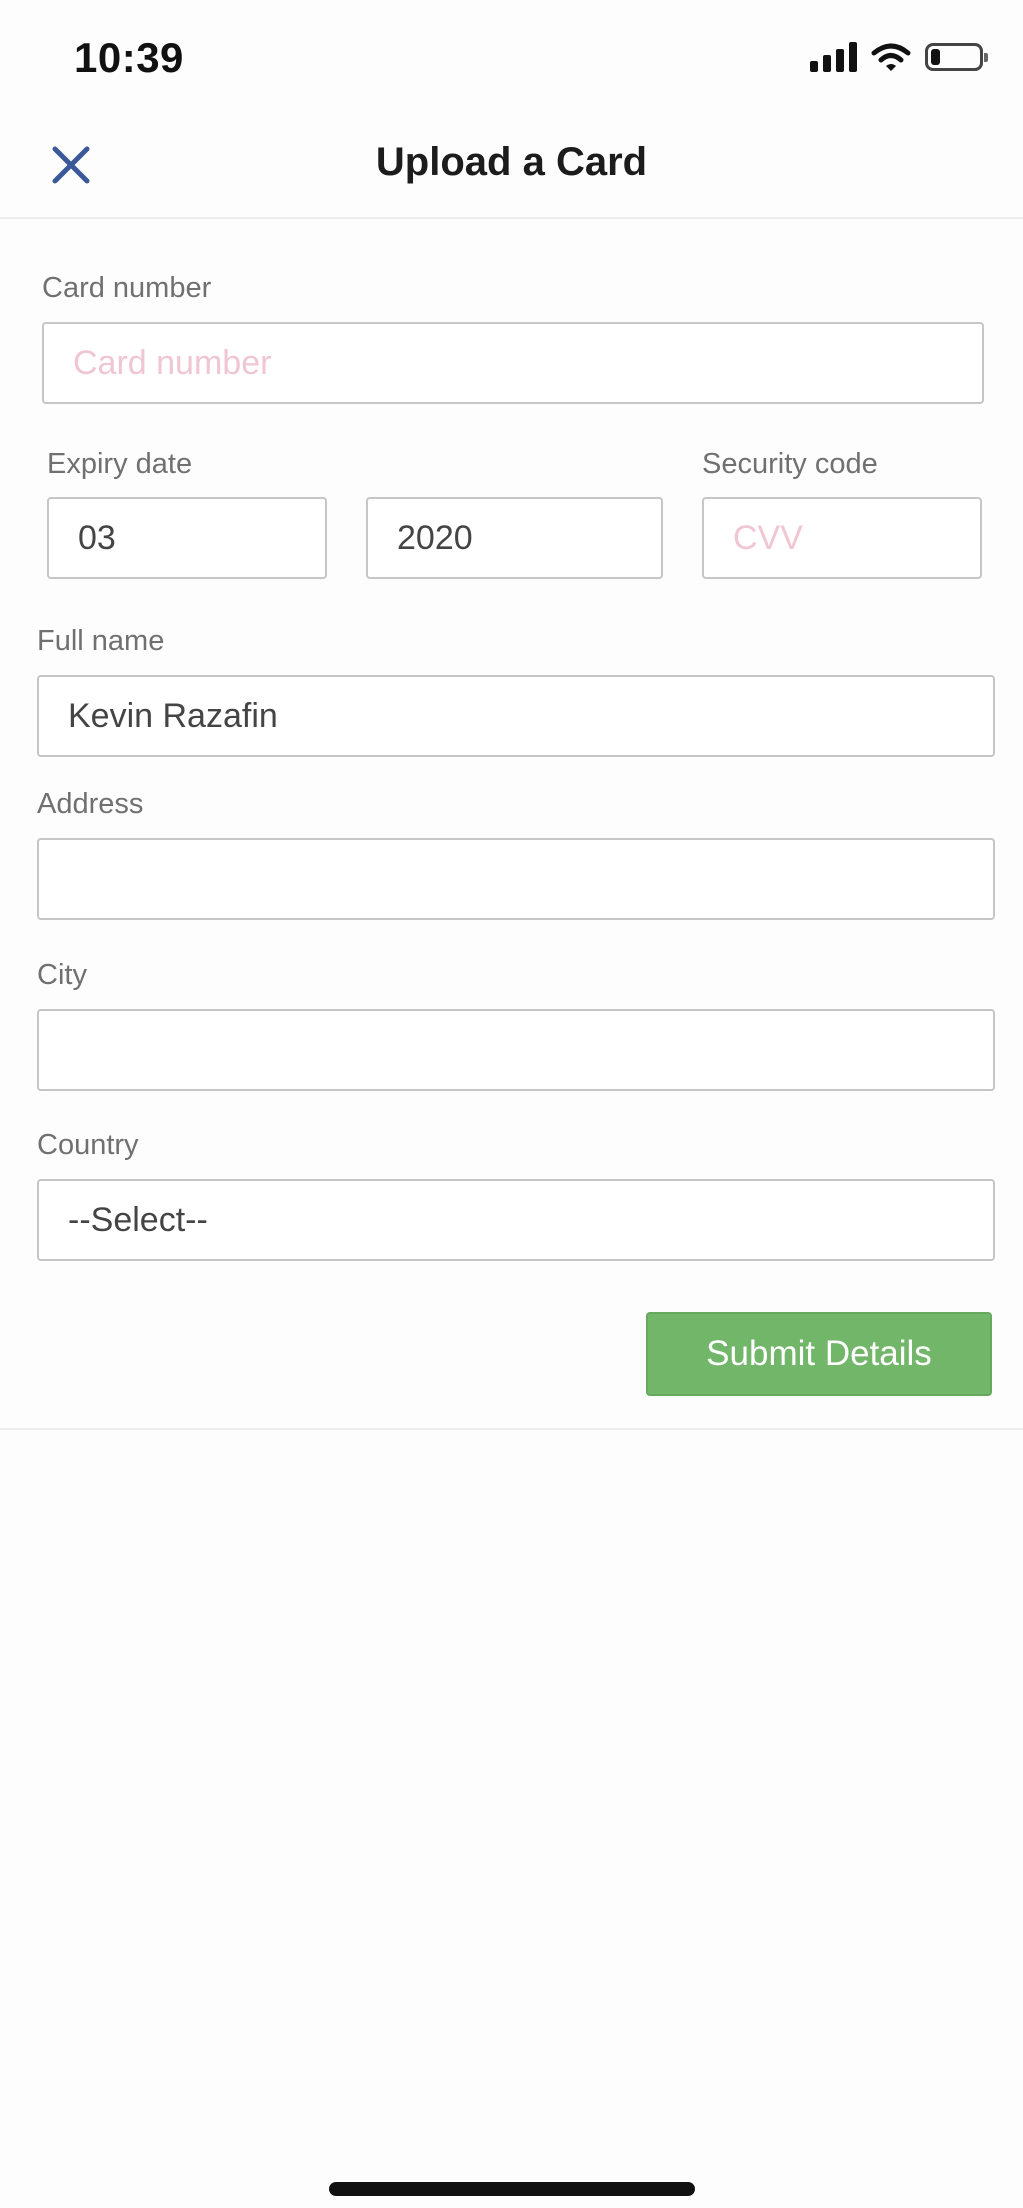 The height and width of the screenshot is (2208, 1023). Describe the element at coordinates (127, 288) in the screenshot. I see `card-number-label: Card number` at that location.